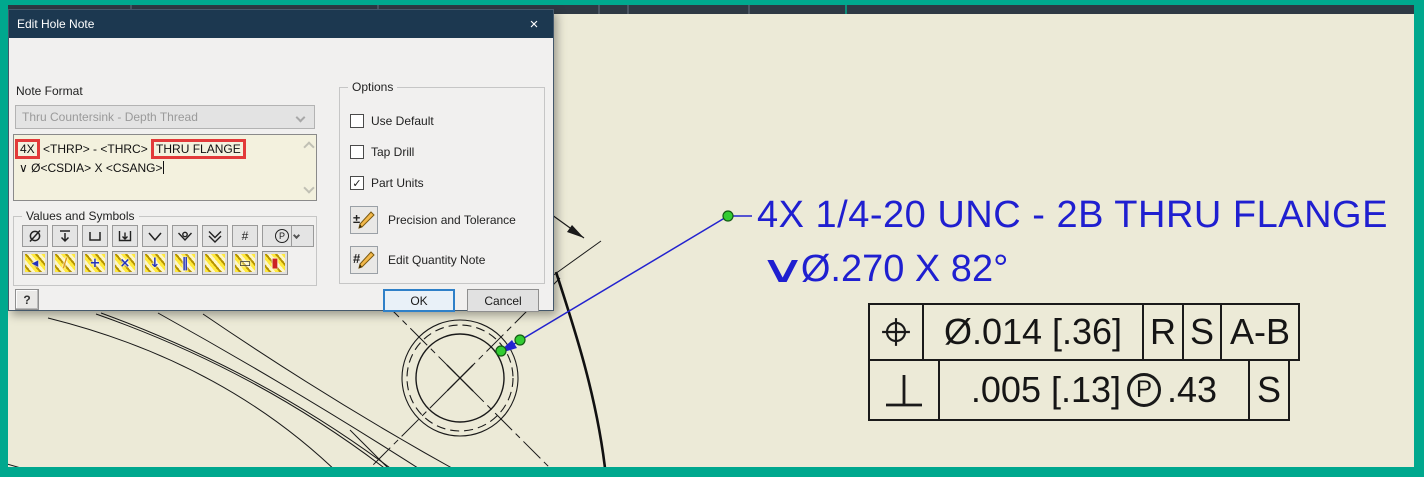 Image resolution: width=1424 pixels, height=477 pixels. I want to click on note-line1: 4X <THRP> - <THRC> THRU FLANGE, so click(157, 149).